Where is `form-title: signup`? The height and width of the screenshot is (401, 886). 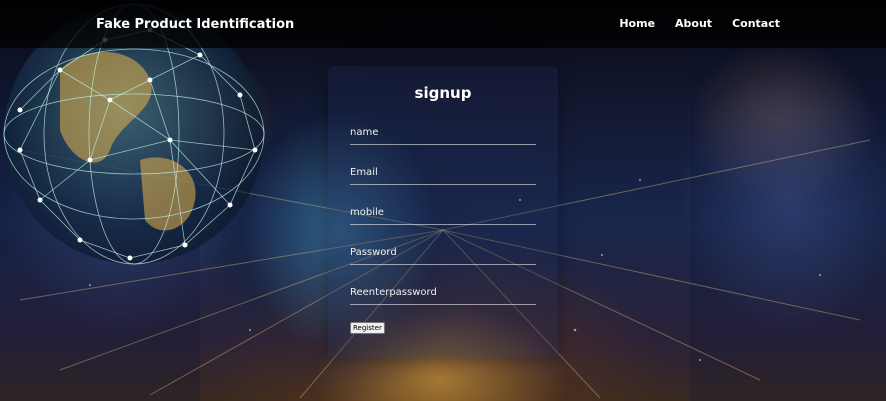 form-title: signup is located at coordinates (443, 93).